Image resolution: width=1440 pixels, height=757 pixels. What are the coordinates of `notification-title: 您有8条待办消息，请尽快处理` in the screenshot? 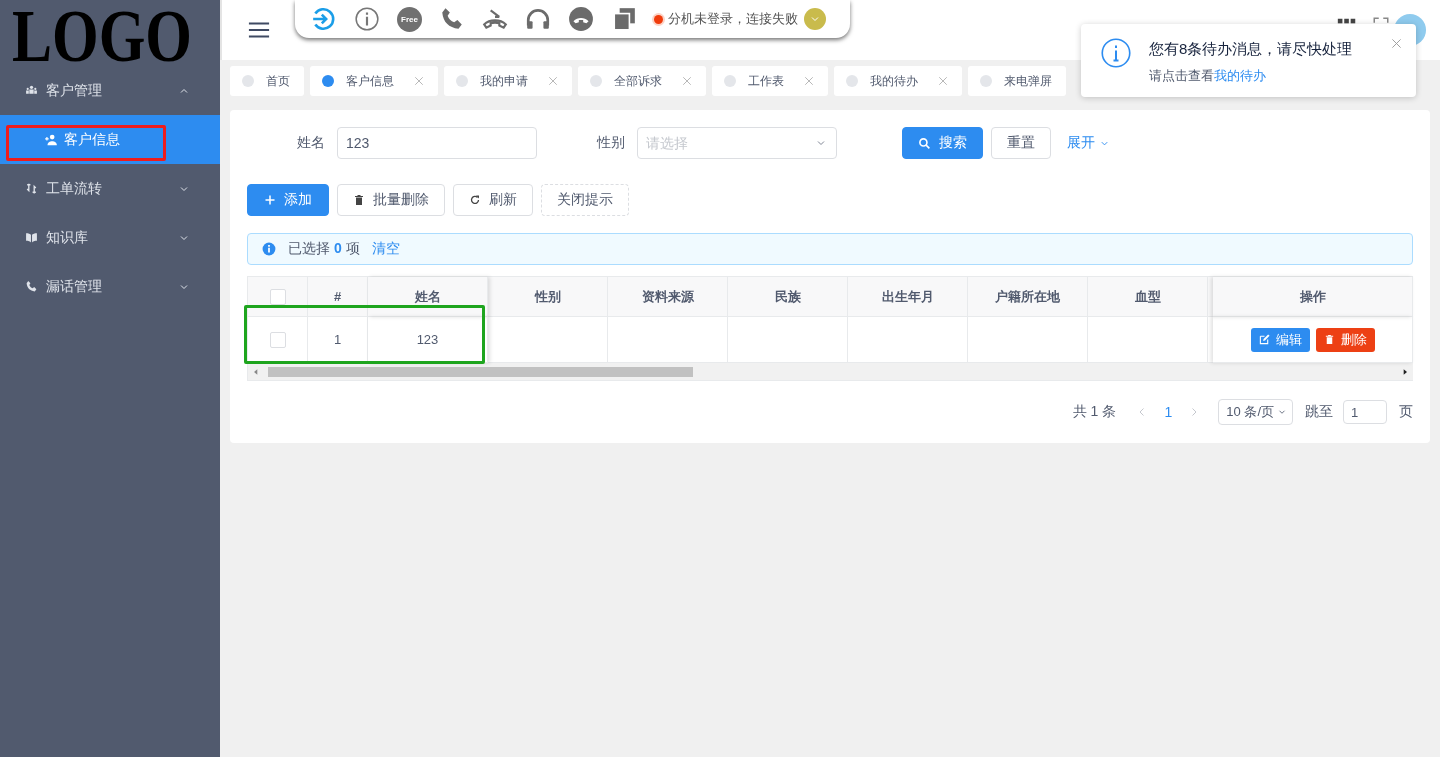 It's located at (1251, 49).